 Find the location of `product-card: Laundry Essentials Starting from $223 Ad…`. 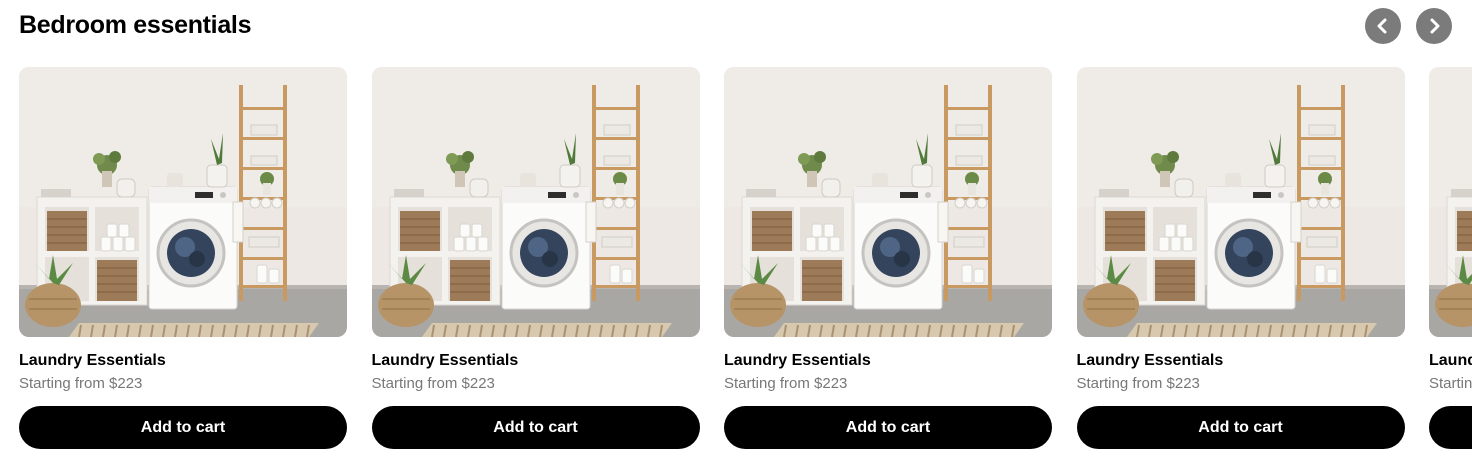

product-card: Laundry Essentials Starting from $223 Ad… is located at coordinates (1450, 262).